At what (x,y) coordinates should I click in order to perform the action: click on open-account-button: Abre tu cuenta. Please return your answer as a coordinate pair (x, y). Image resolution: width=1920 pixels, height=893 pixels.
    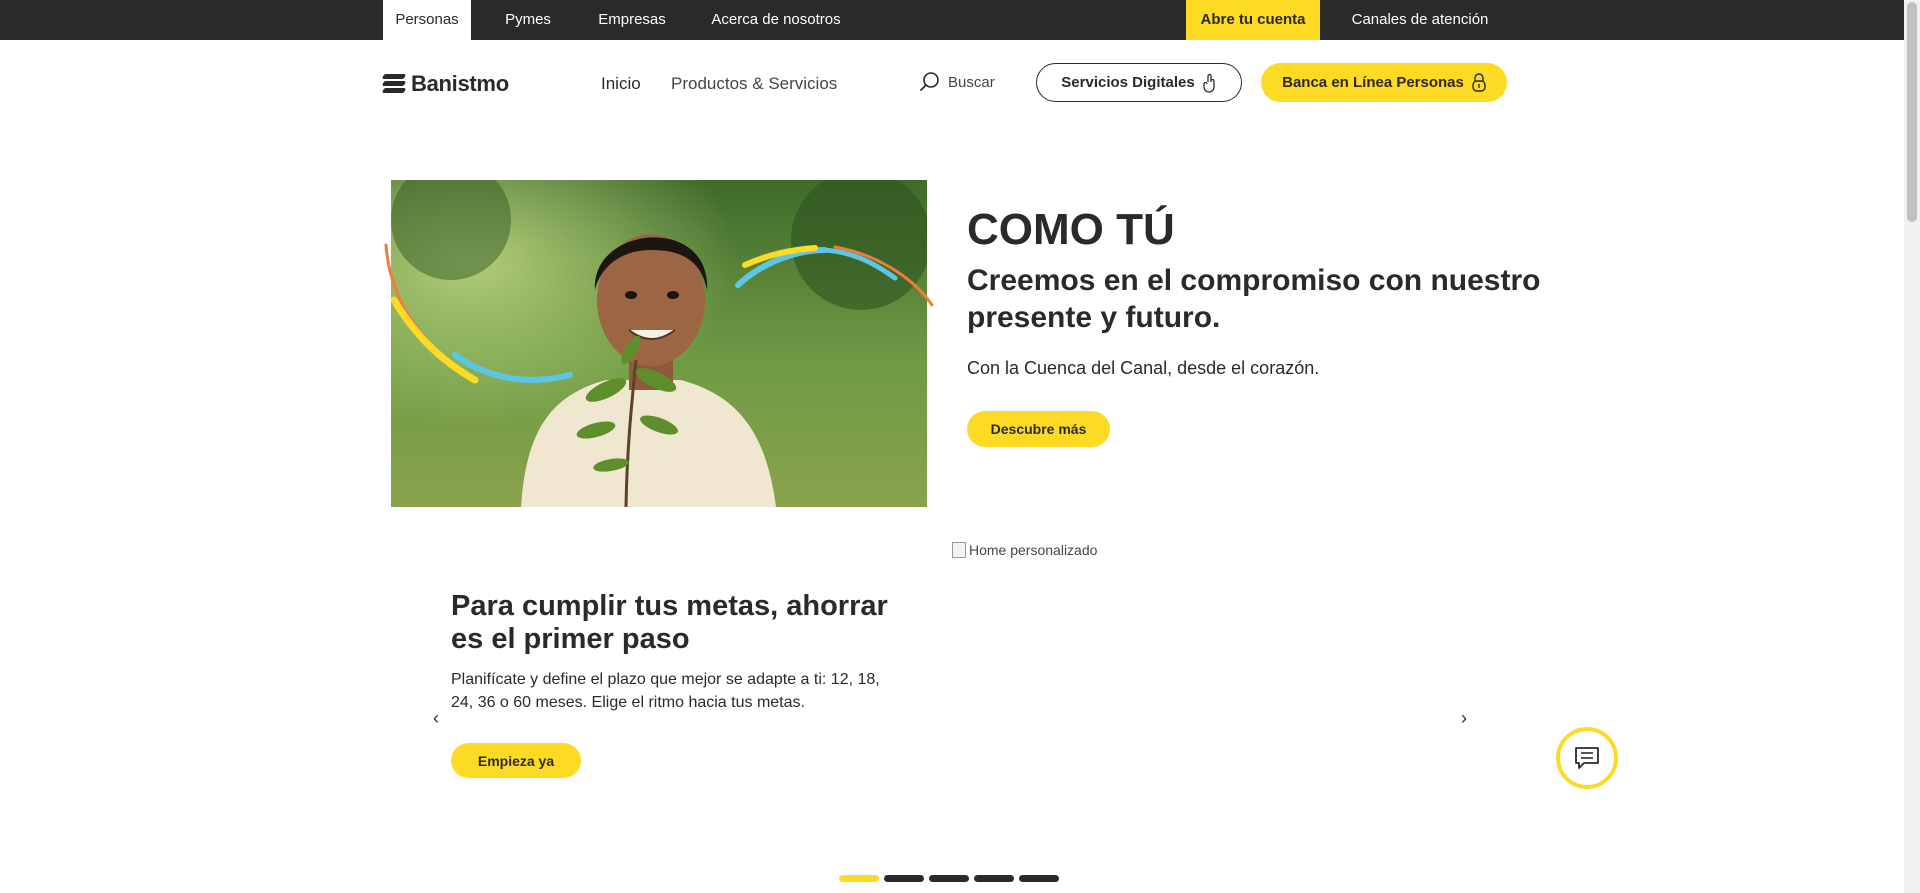
    Looking at the image, I should click on (1253, 20).